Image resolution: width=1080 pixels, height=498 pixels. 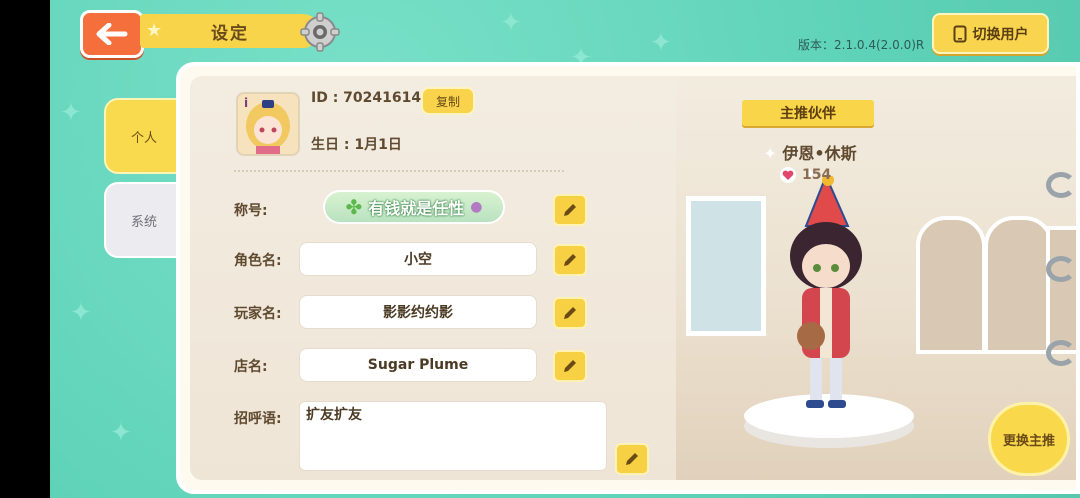 What do you see at coordinates (399, 171) in the screenshot?
I see `divider` at bounding box center [399, 171].